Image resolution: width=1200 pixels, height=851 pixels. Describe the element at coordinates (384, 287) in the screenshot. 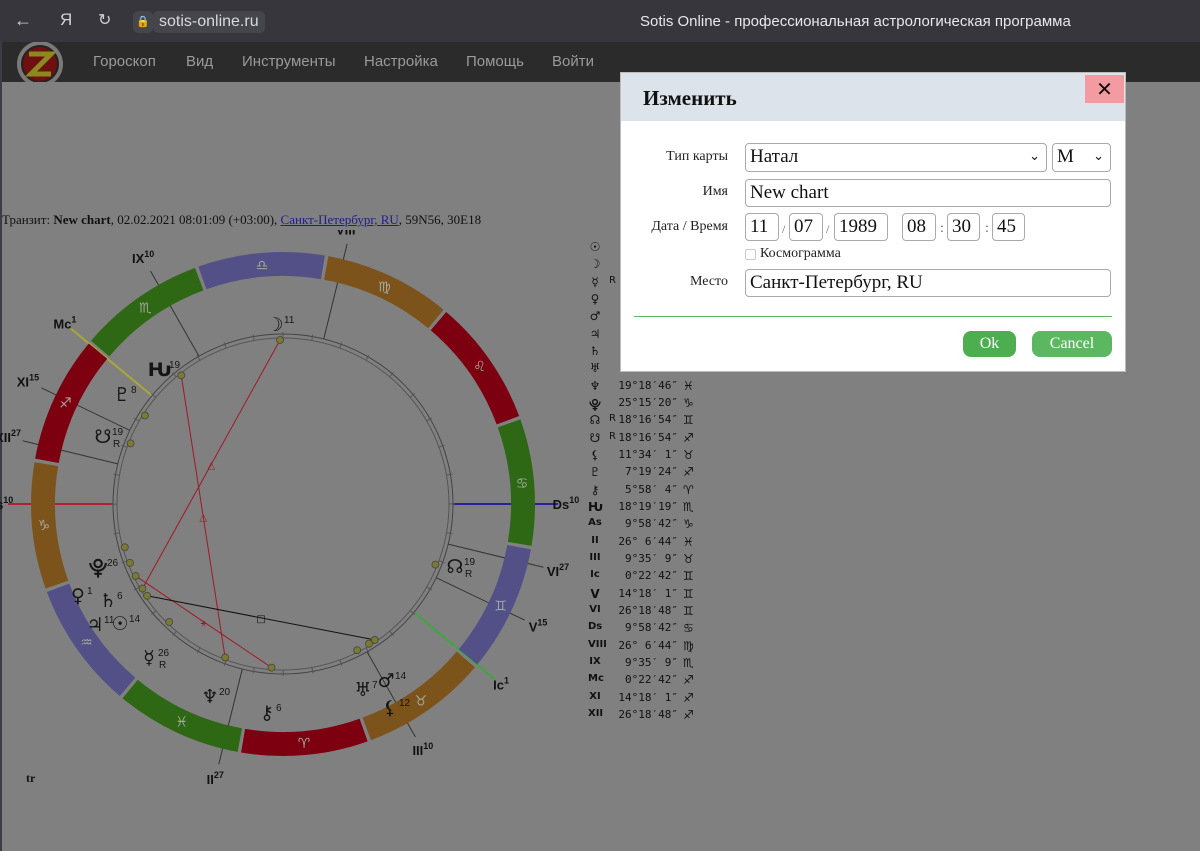

I see `zodiac-sign-glyph: ♍` at that location.